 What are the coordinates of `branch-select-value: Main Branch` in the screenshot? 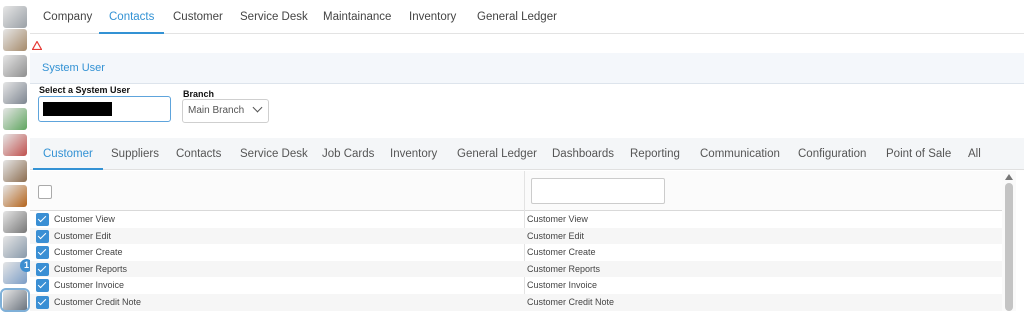 It's located at (216, 110).